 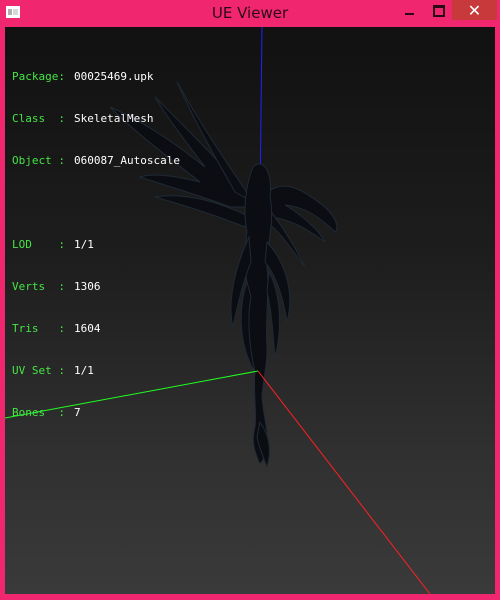 I want to click on info-label: Object :, so click(x=38, y=160).